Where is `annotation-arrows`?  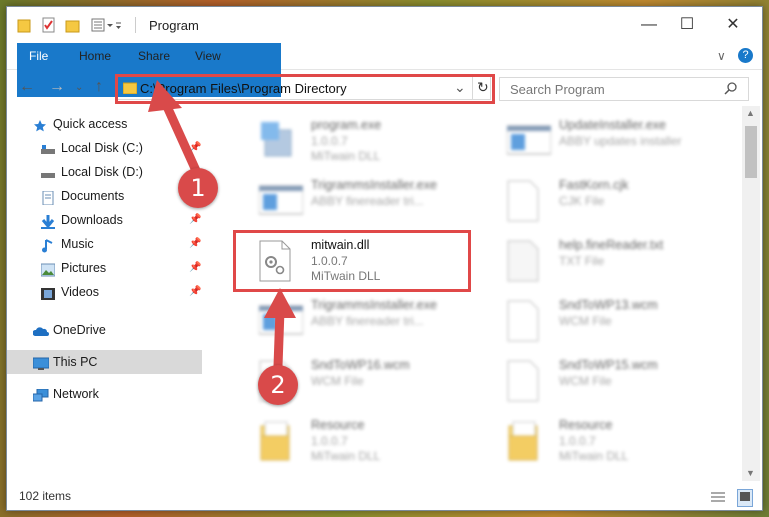
annotation-arrows is located at coordinates (222, 223).